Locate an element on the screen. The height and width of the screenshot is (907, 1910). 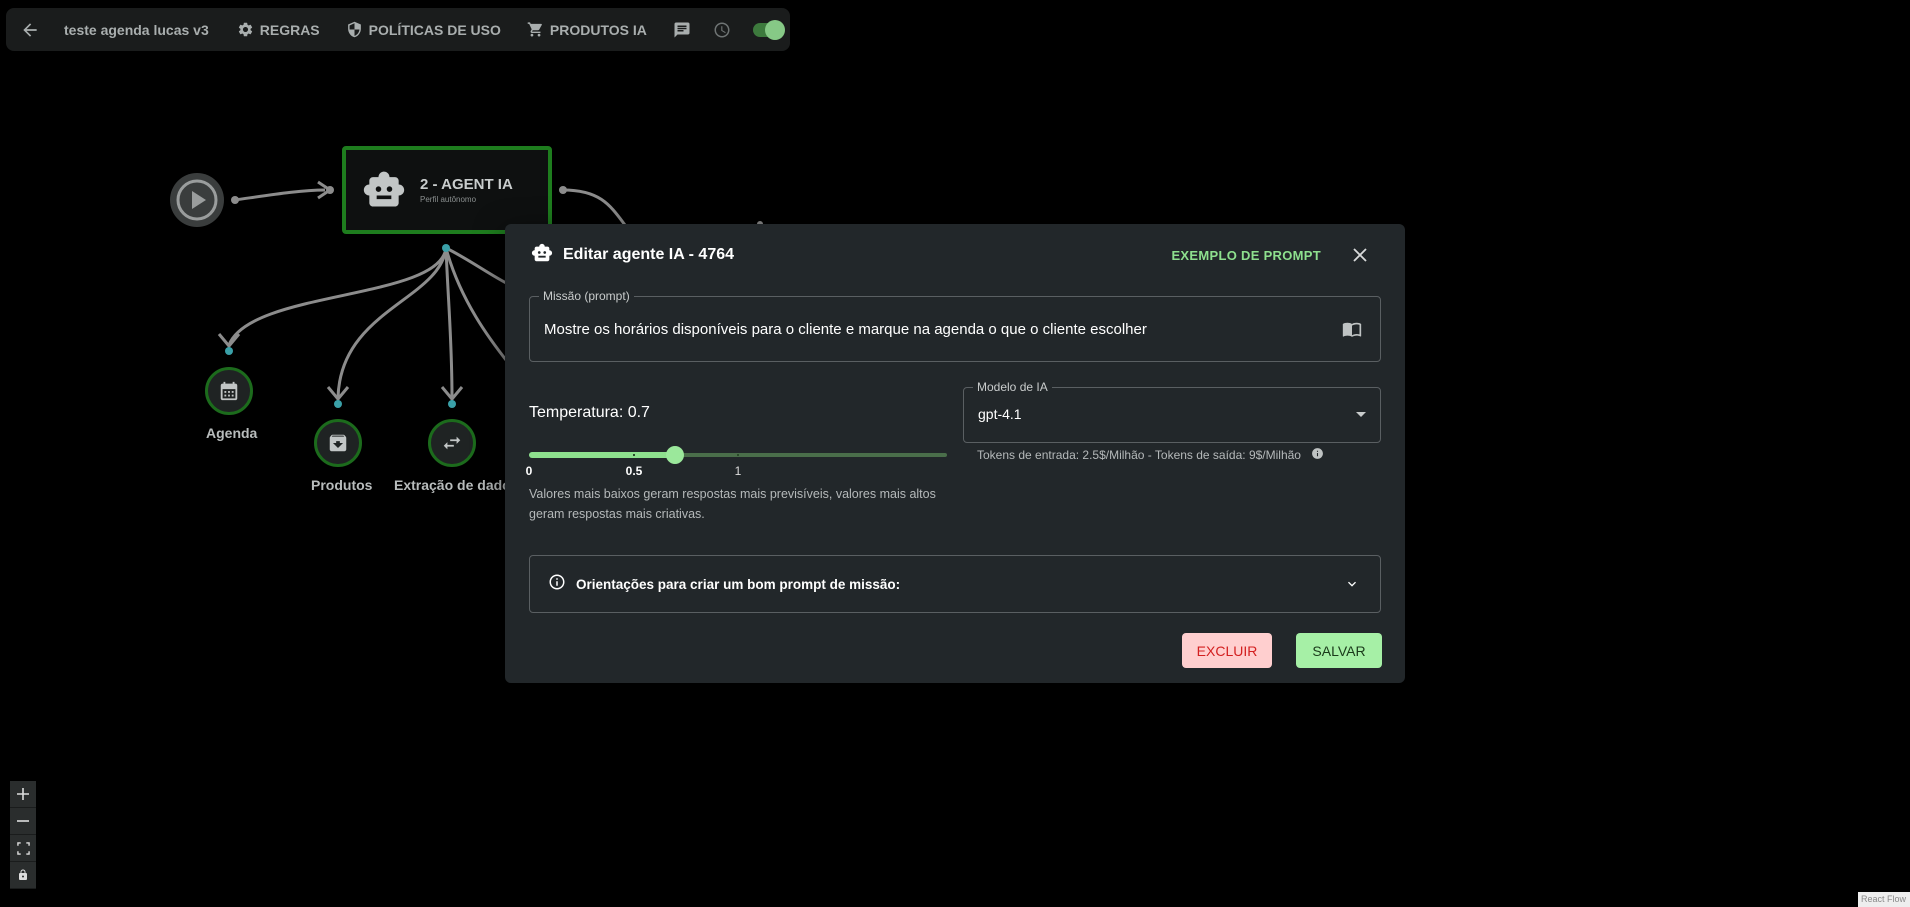
minus-icon is located at coordinates (23, 821).